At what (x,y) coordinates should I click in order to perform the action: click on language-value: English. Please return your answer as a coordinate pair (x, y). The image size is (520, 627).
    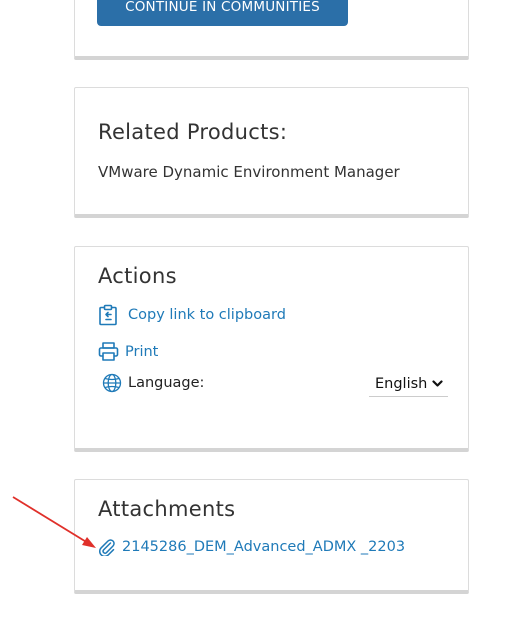
    Looking at the image, I should click on (401, 383).